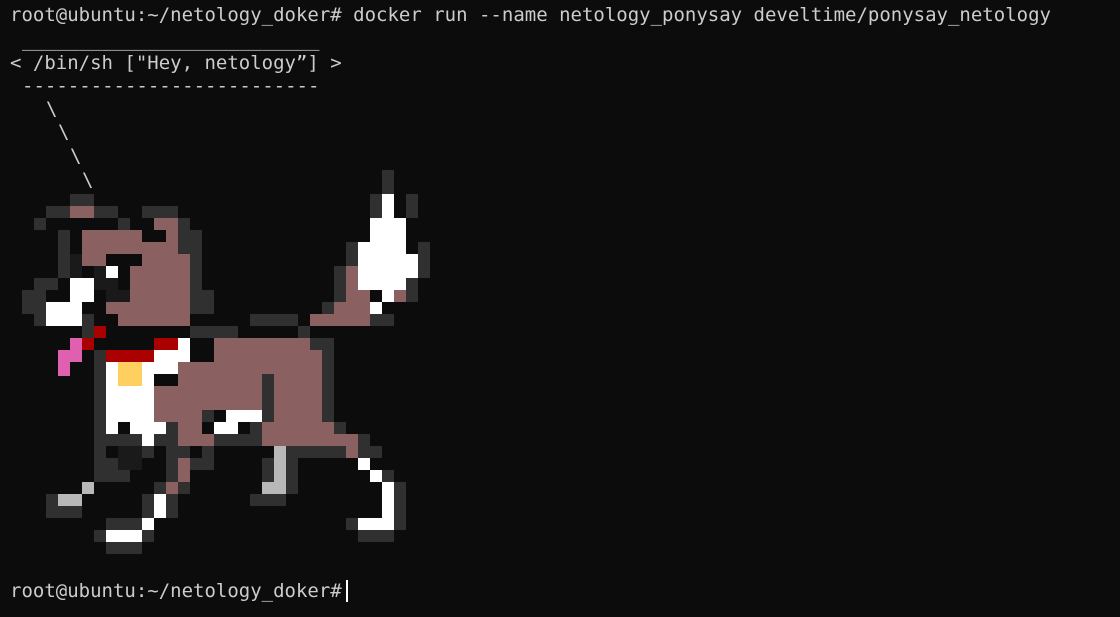 The image size is (1120, 617). What do you see at coordinates (112, 272) in the screenshot?
I see `pony-eye-highlight` at bounding box center [112, 272].